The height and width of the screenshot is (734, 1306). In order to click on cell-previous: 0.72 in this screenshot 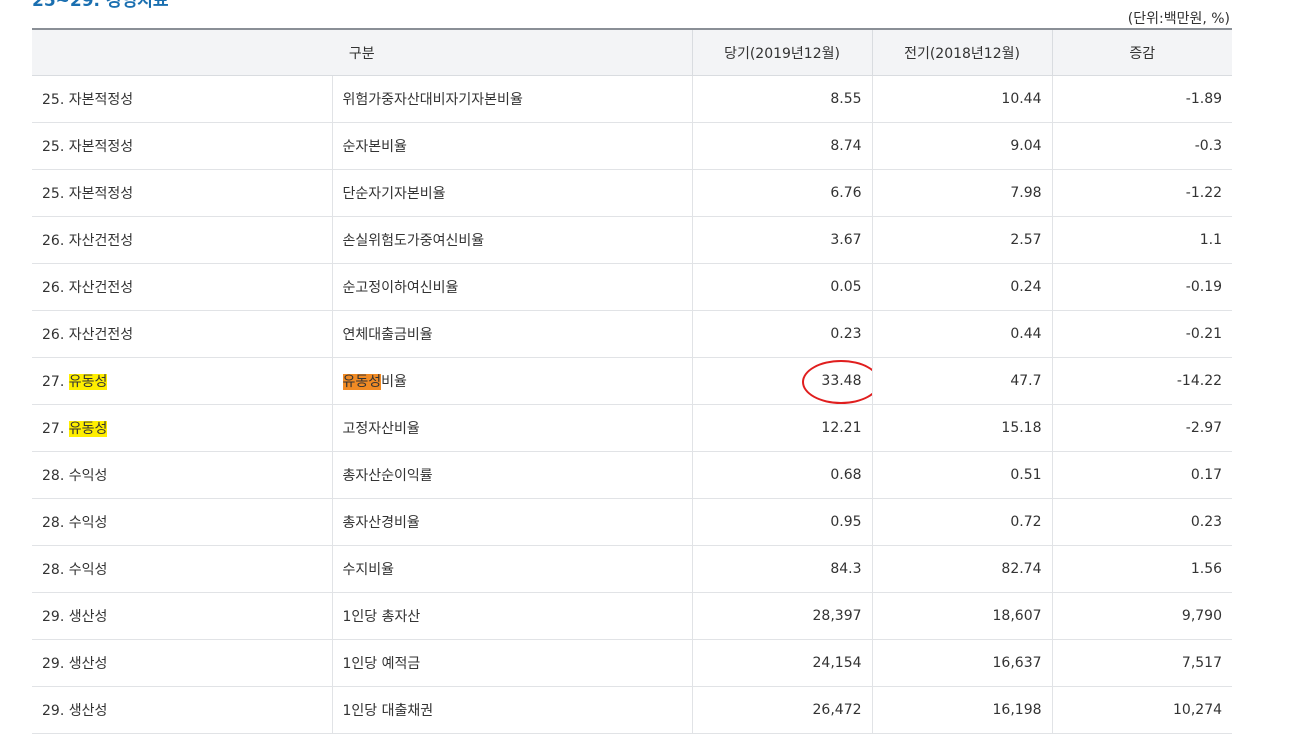, I will do `click(962, 522)`.